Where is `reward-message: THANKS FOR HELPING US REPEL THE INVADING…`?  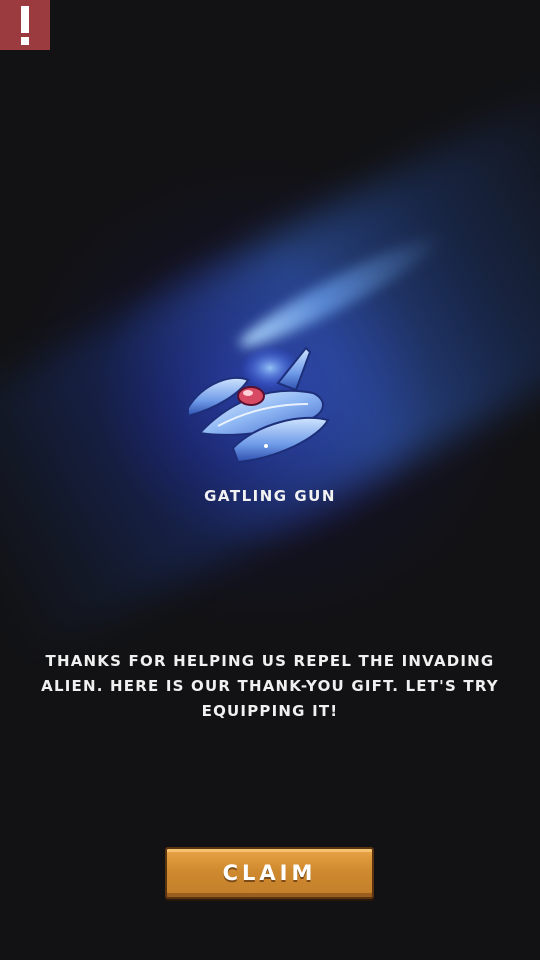
reward-message: THANKS FOR HELPING US REPEL THE INVADING… is located at coordinates (270, 686).